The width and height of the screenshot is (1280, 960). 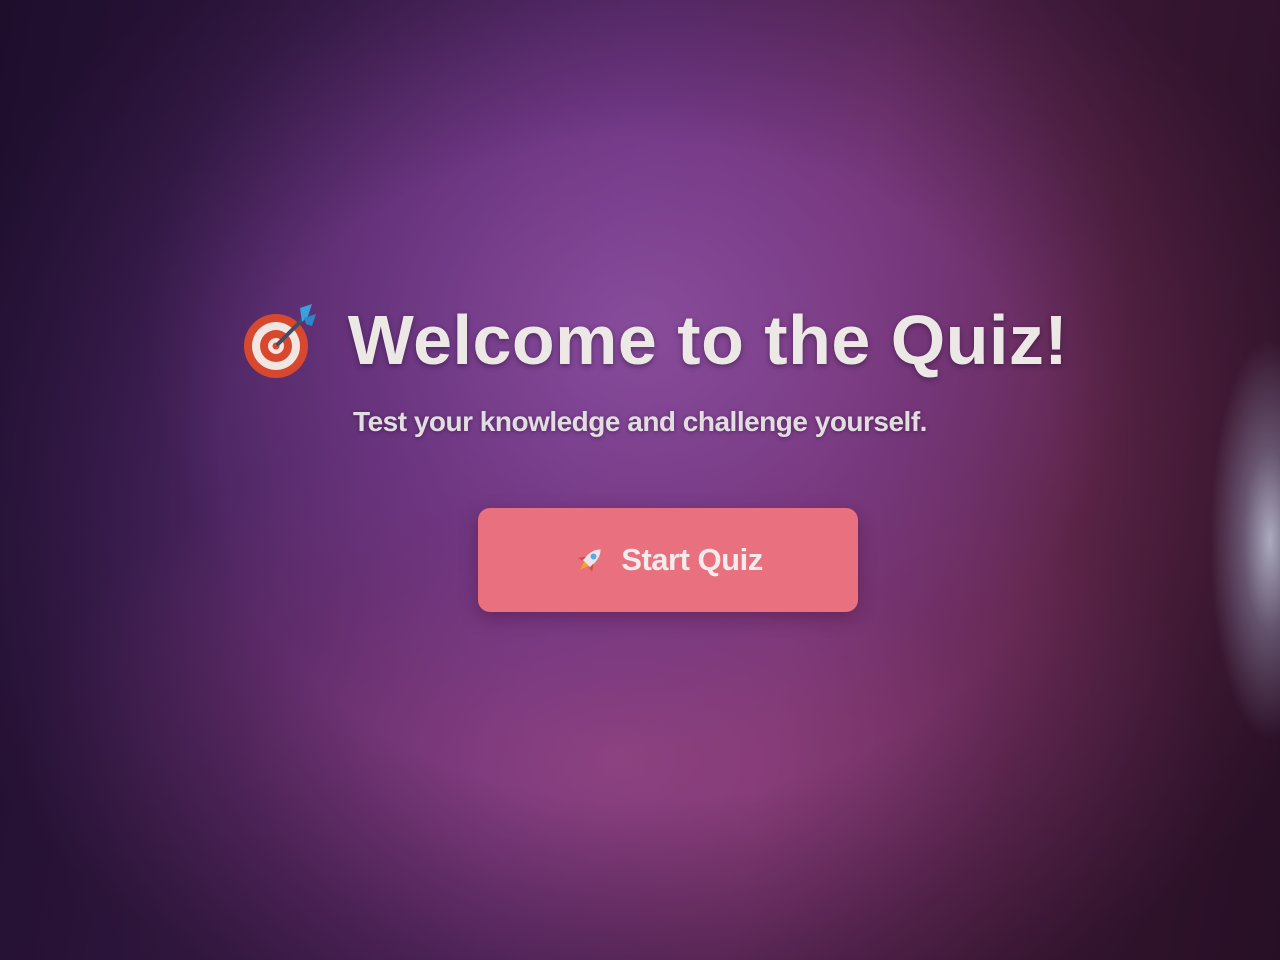 I want to click on target-icon, so click(x=282, y=340).